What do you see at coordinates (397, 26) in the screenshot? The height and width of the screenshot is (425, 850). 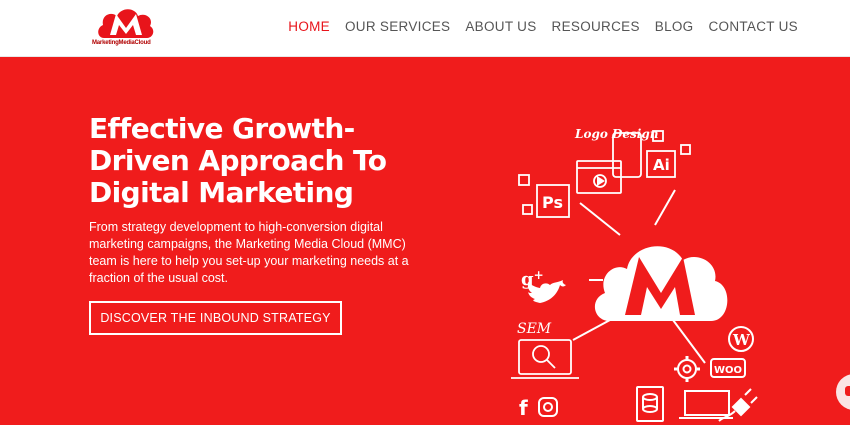 I see `nav-our-services: OUR SERVICES` at bounding box center [397, 26].